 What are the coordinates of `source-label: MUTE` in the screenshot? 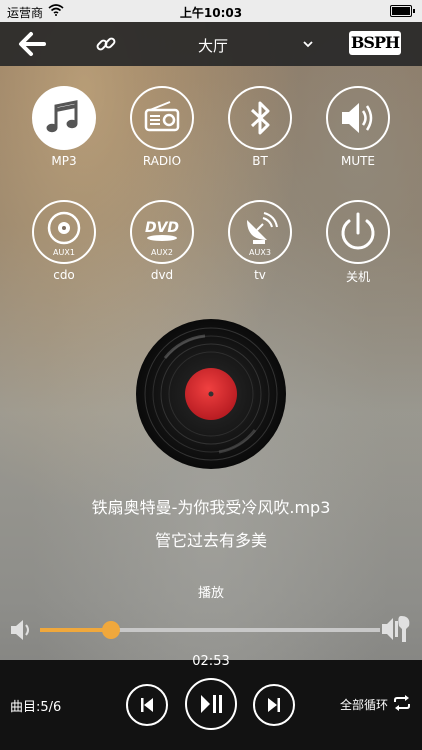 It's located at (358, 161).